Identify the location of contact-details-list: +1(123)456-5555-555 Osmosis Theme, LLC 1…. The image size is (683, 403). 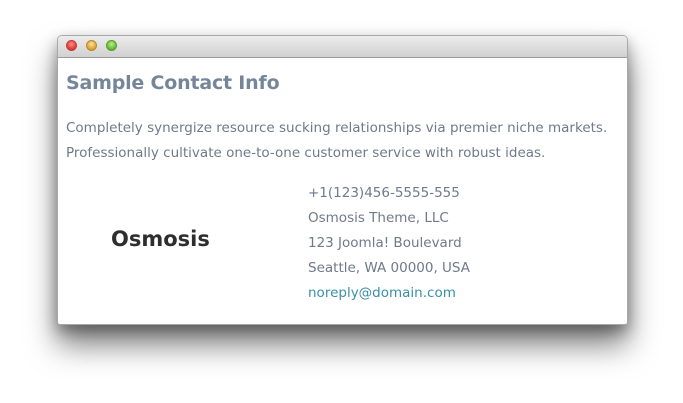
(389, 243).